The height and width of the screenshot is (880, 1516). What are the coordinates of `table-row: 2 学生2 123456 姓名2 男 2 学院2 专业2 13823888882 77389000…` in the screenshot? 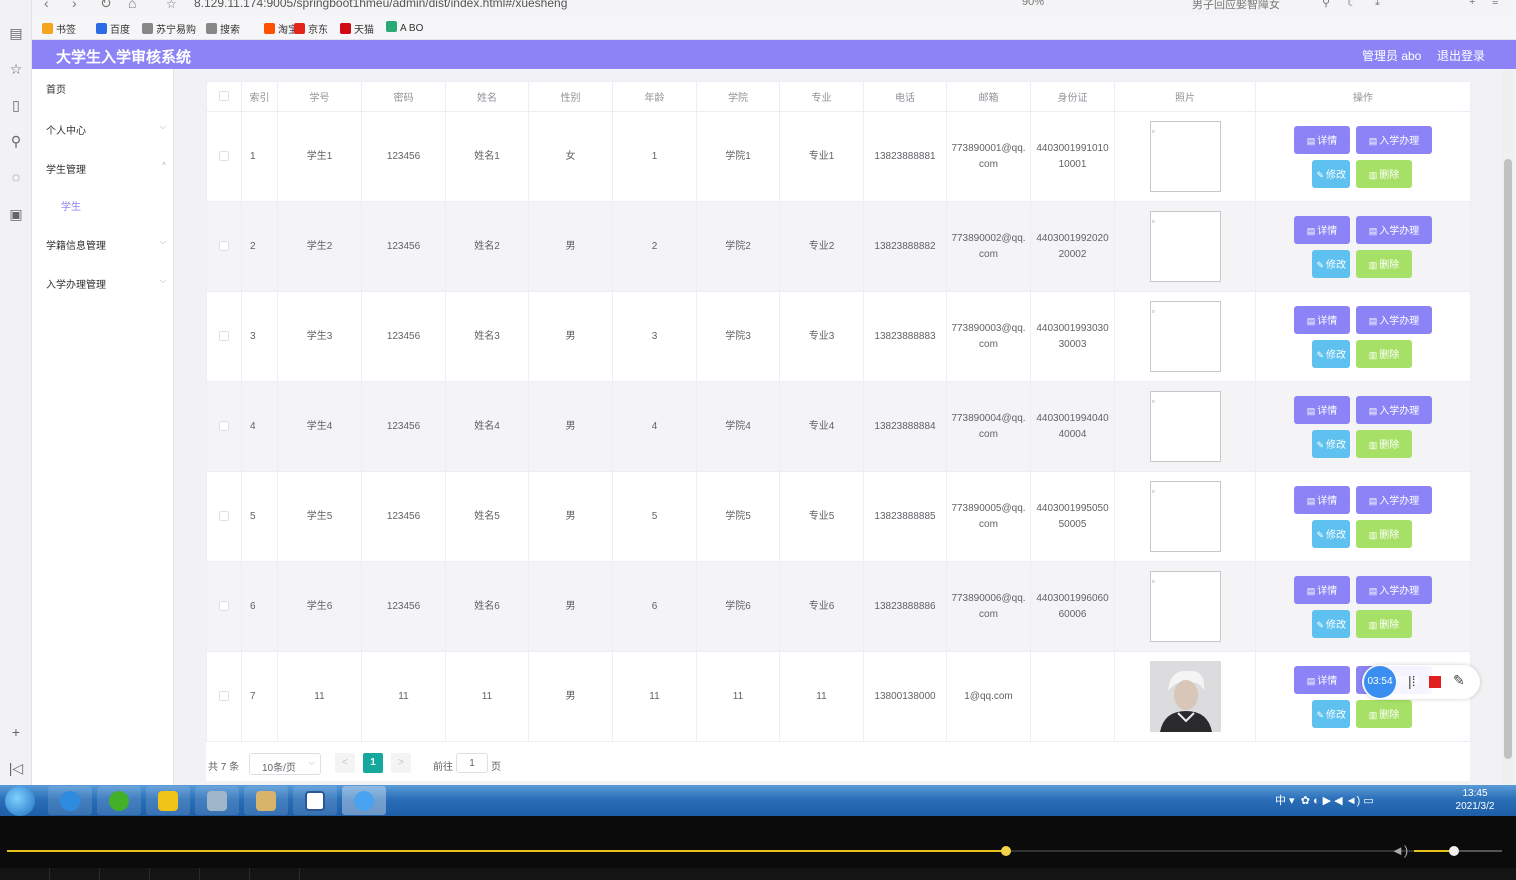 It's located at (838, 246).